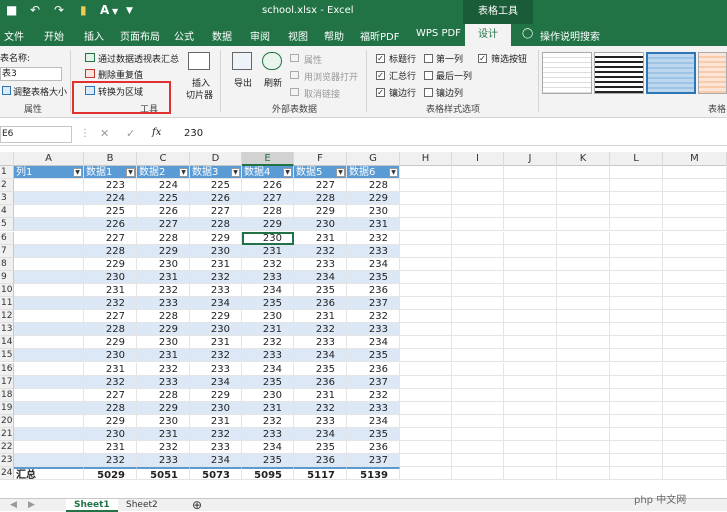 The height and width of the screenshot is (512, 727). What do you see at coordinates (7, 461) in the screenshot?
I see `row-header: 23` at bounding box center [7, 461].